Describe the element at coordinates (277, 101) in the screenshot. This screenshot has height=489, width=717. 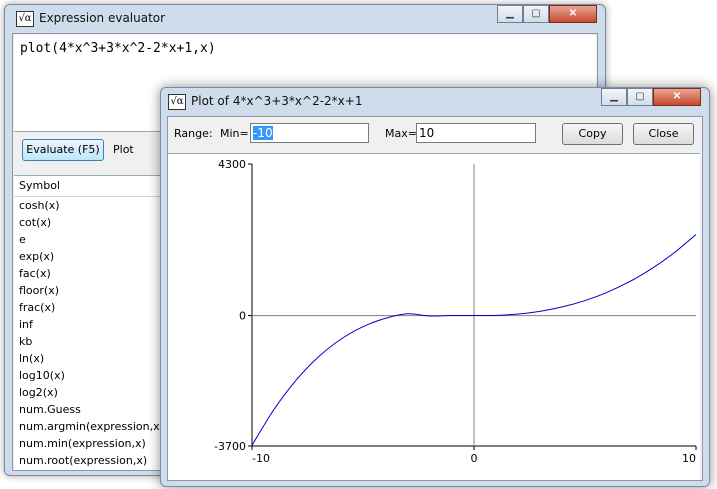
I see `plot-title: Plot of 4*x^3+3*x^2-2*x+1` at that location.